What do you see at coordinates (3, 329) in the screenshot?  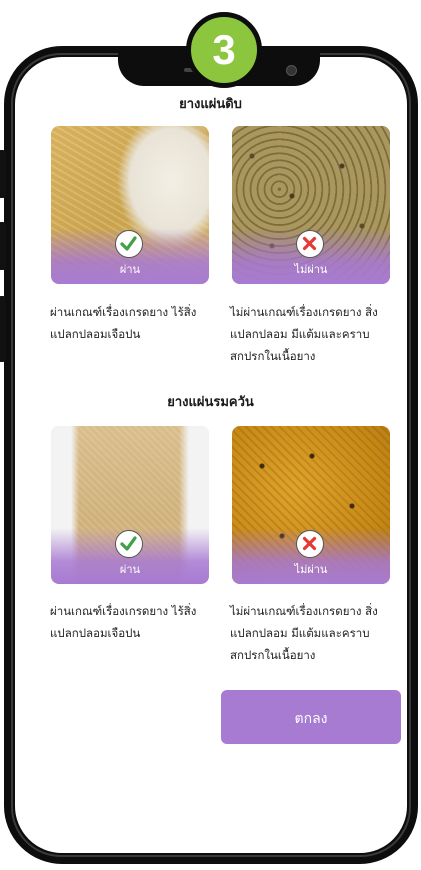 I see `power-button` at bounding box center [3, 329].